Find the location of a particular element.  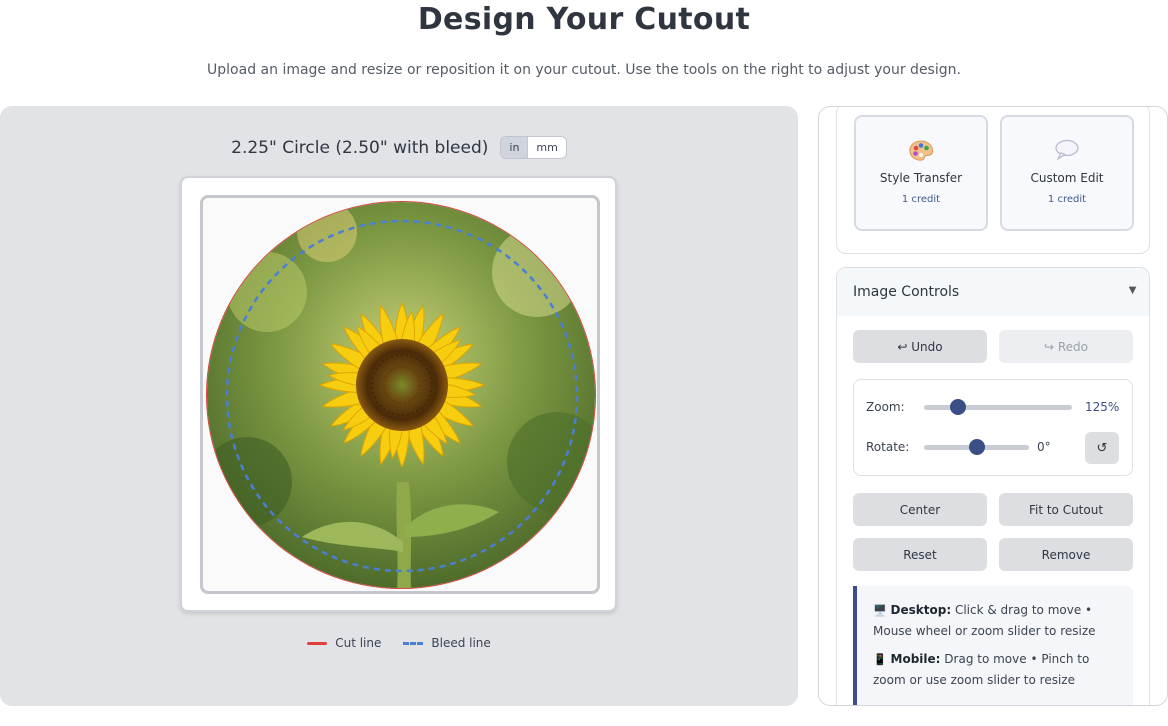

page-title: Design Your Cutout is located at coordinates (584, 19).